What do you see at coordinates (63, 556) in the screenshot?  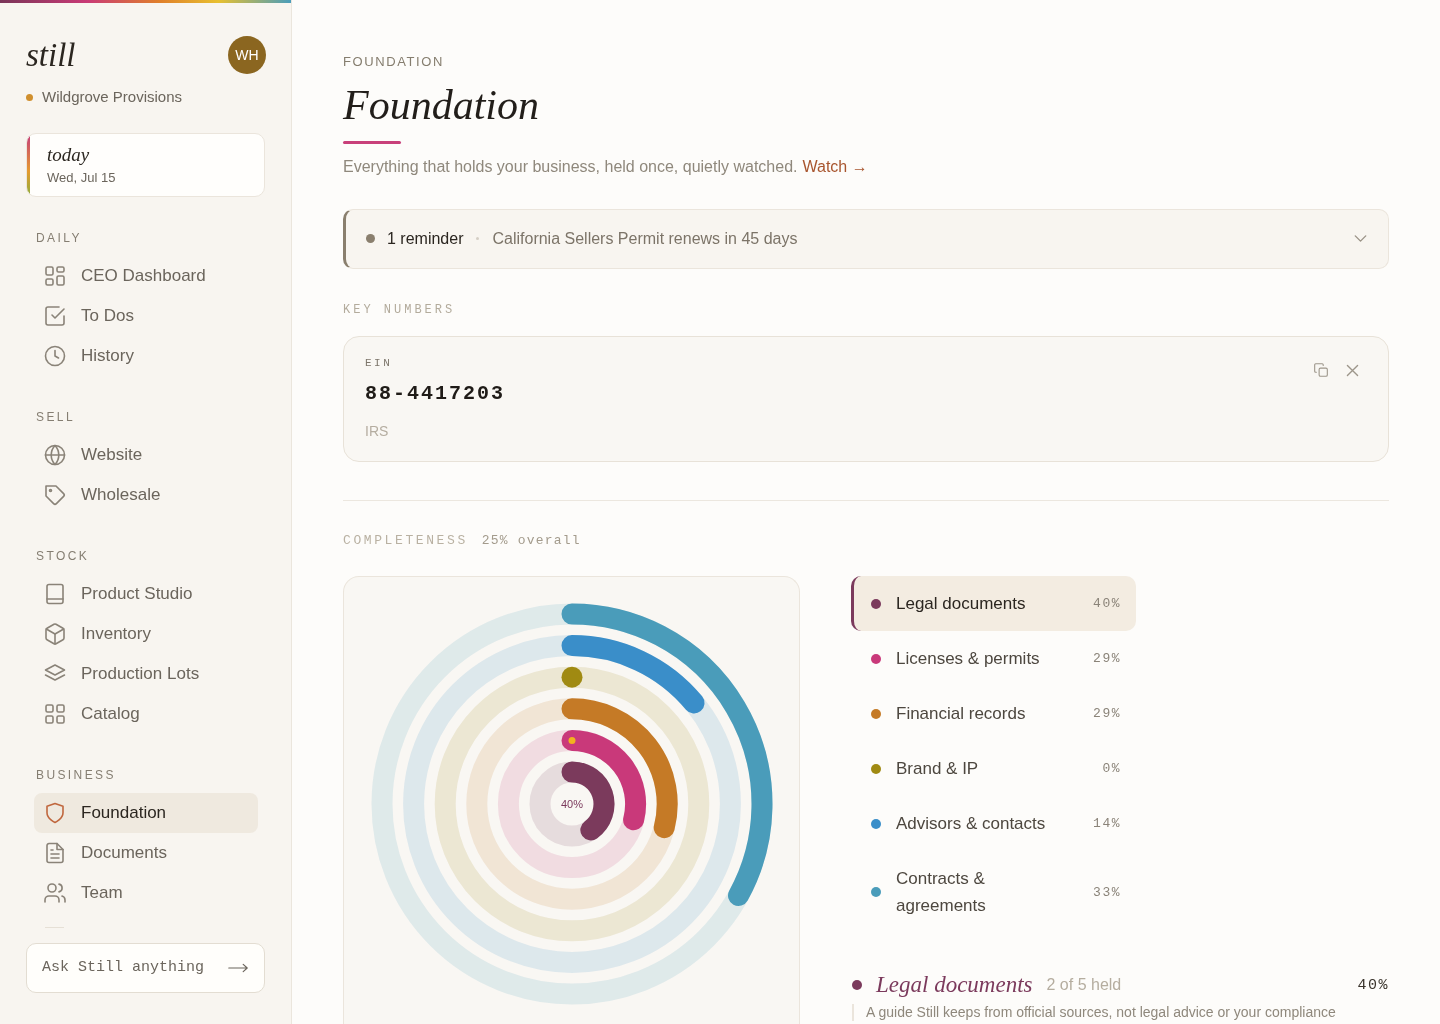 I see `section-title: STOCK` at bounding box center [63, 556].